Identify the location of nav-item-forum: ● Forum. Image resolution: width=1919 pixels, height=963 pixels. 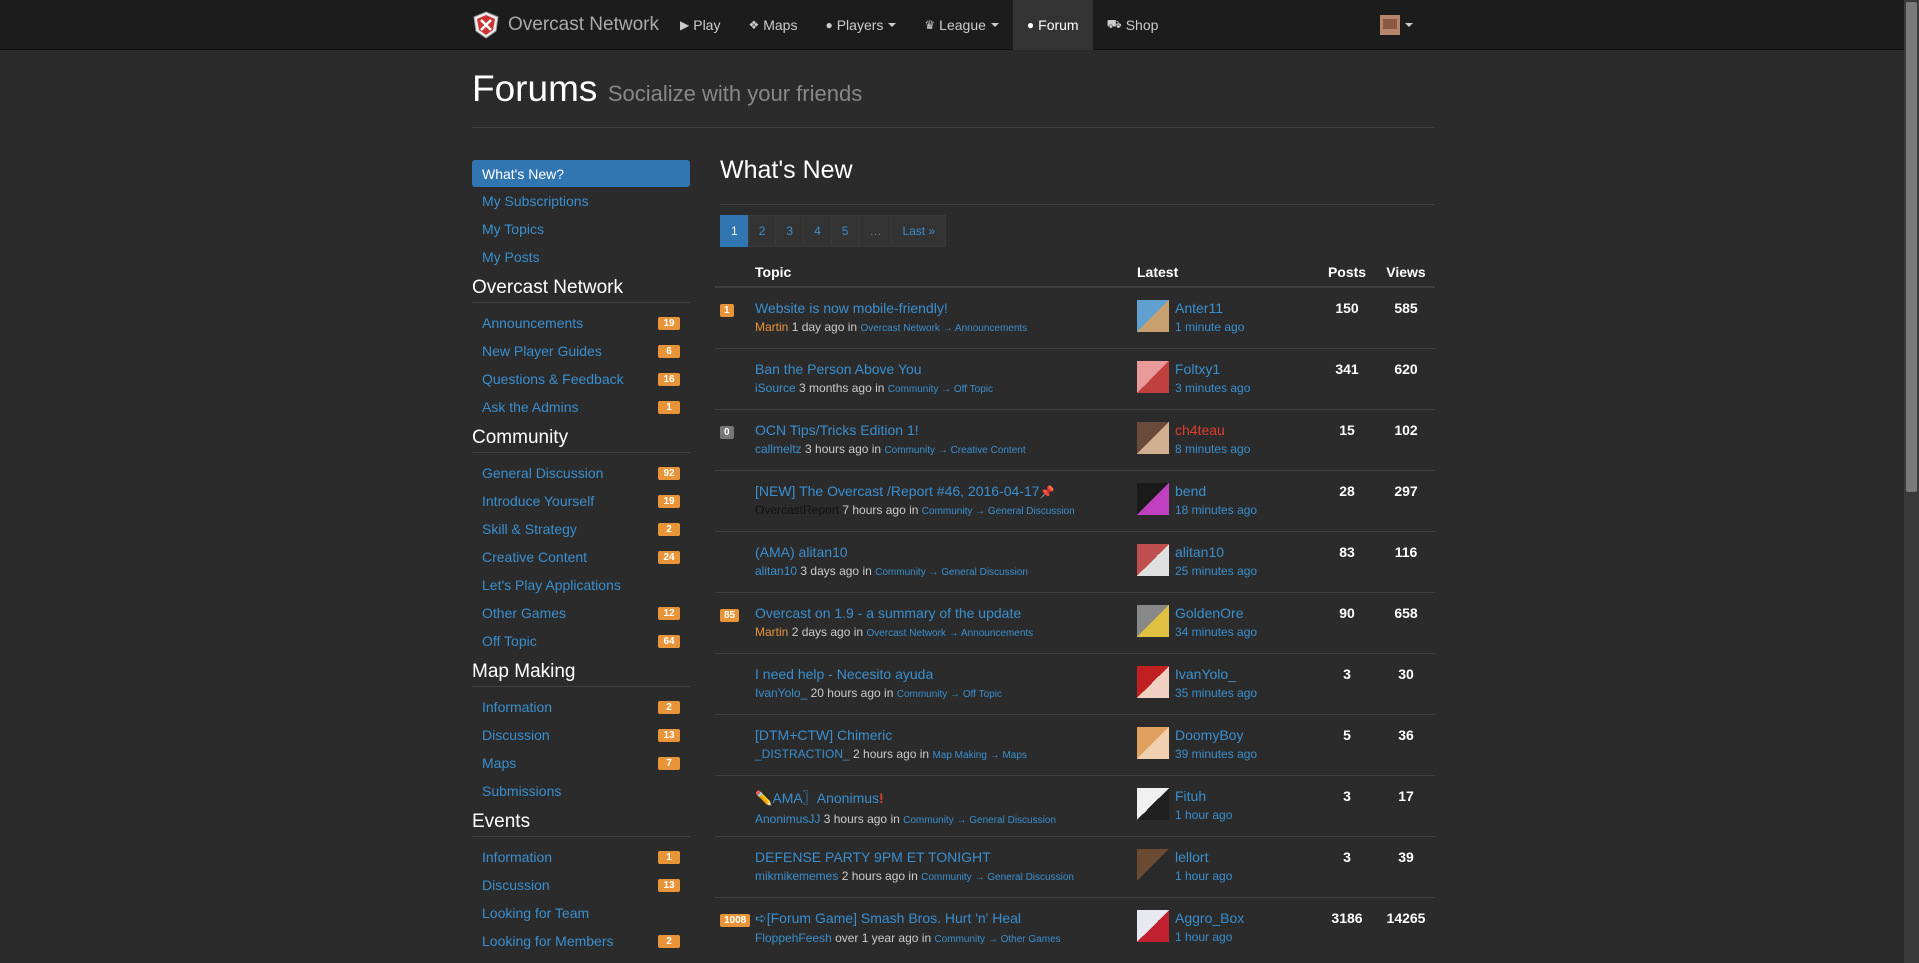
(1052, 25).